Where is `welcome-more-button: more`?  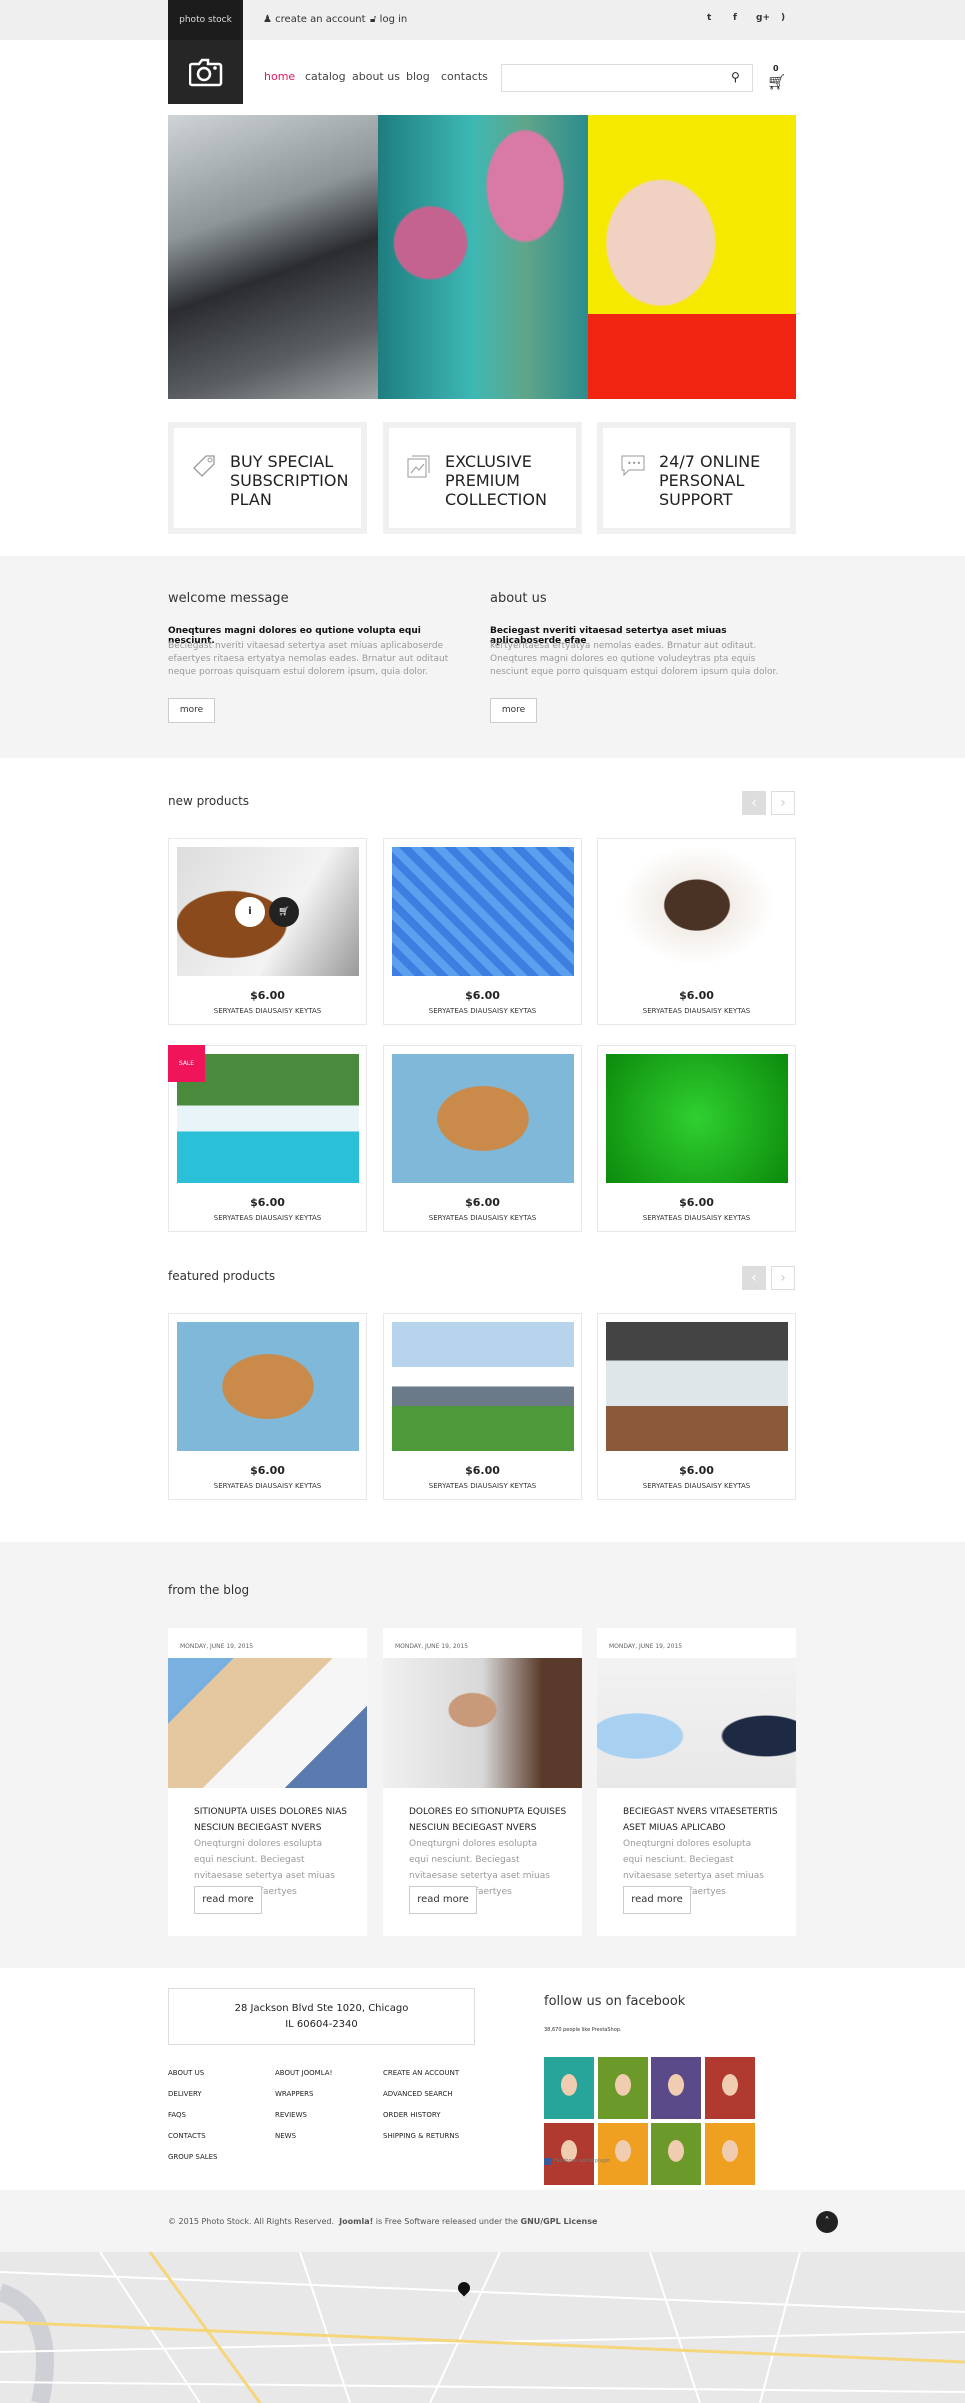
welcome-more-button: more is located at coordinates (191, 710).